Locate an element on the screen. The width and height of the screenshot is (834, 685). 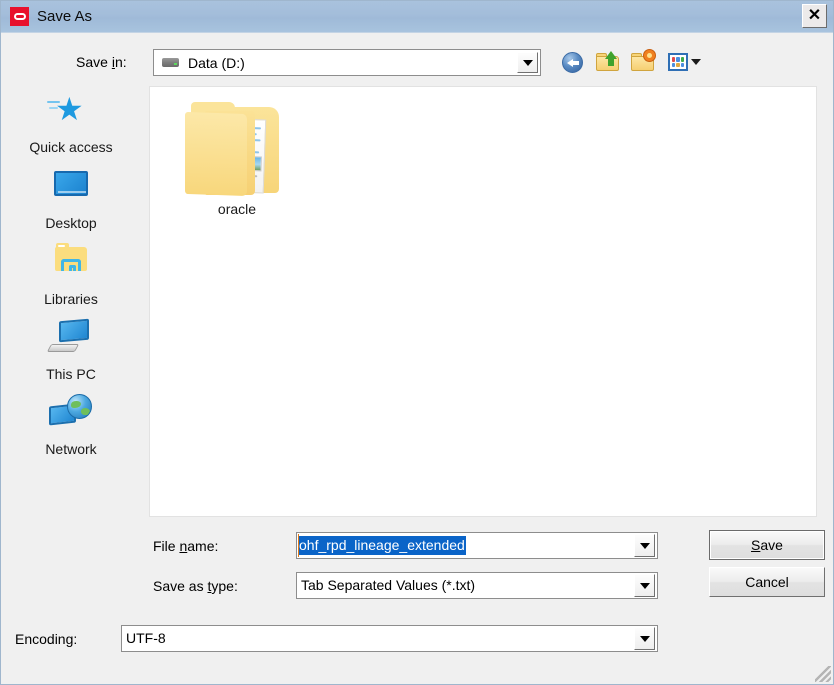
close-icon: ✕ is located at coordinates (814, 16).